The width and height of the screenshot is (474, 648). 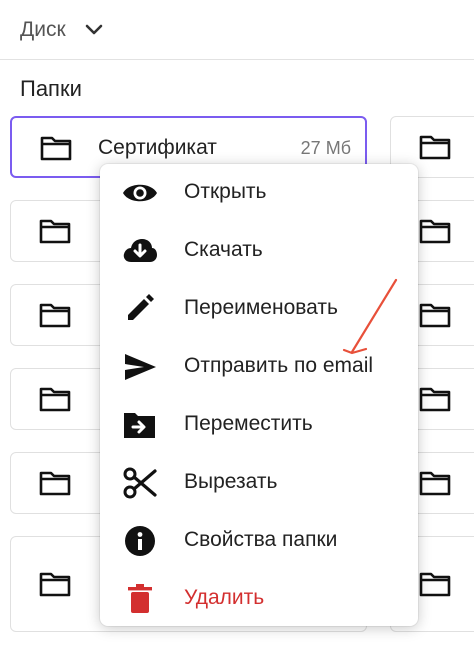 What do you see at coordinates (140, 541) in the screenshot?
I see `info-icon` at bounding box center [140, 541].